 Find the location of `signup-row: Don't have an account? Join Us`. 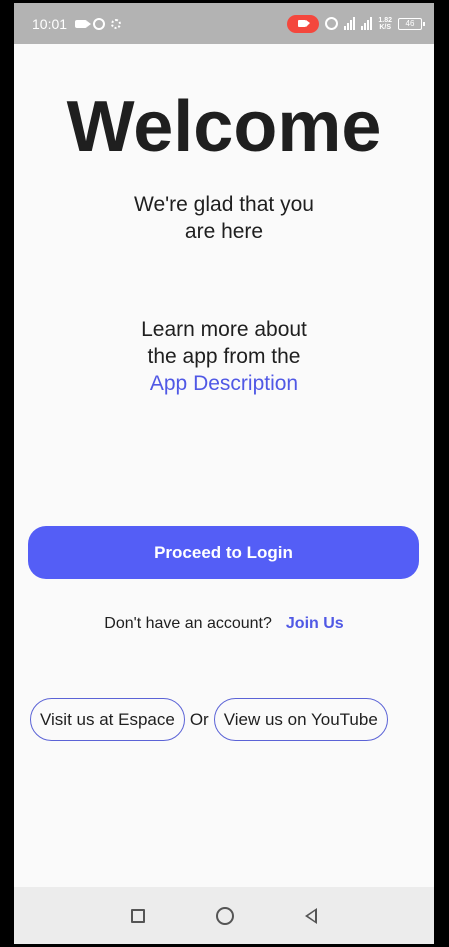

signup-row: Don't have an account? Join Us is located at coordinates (224, 624).